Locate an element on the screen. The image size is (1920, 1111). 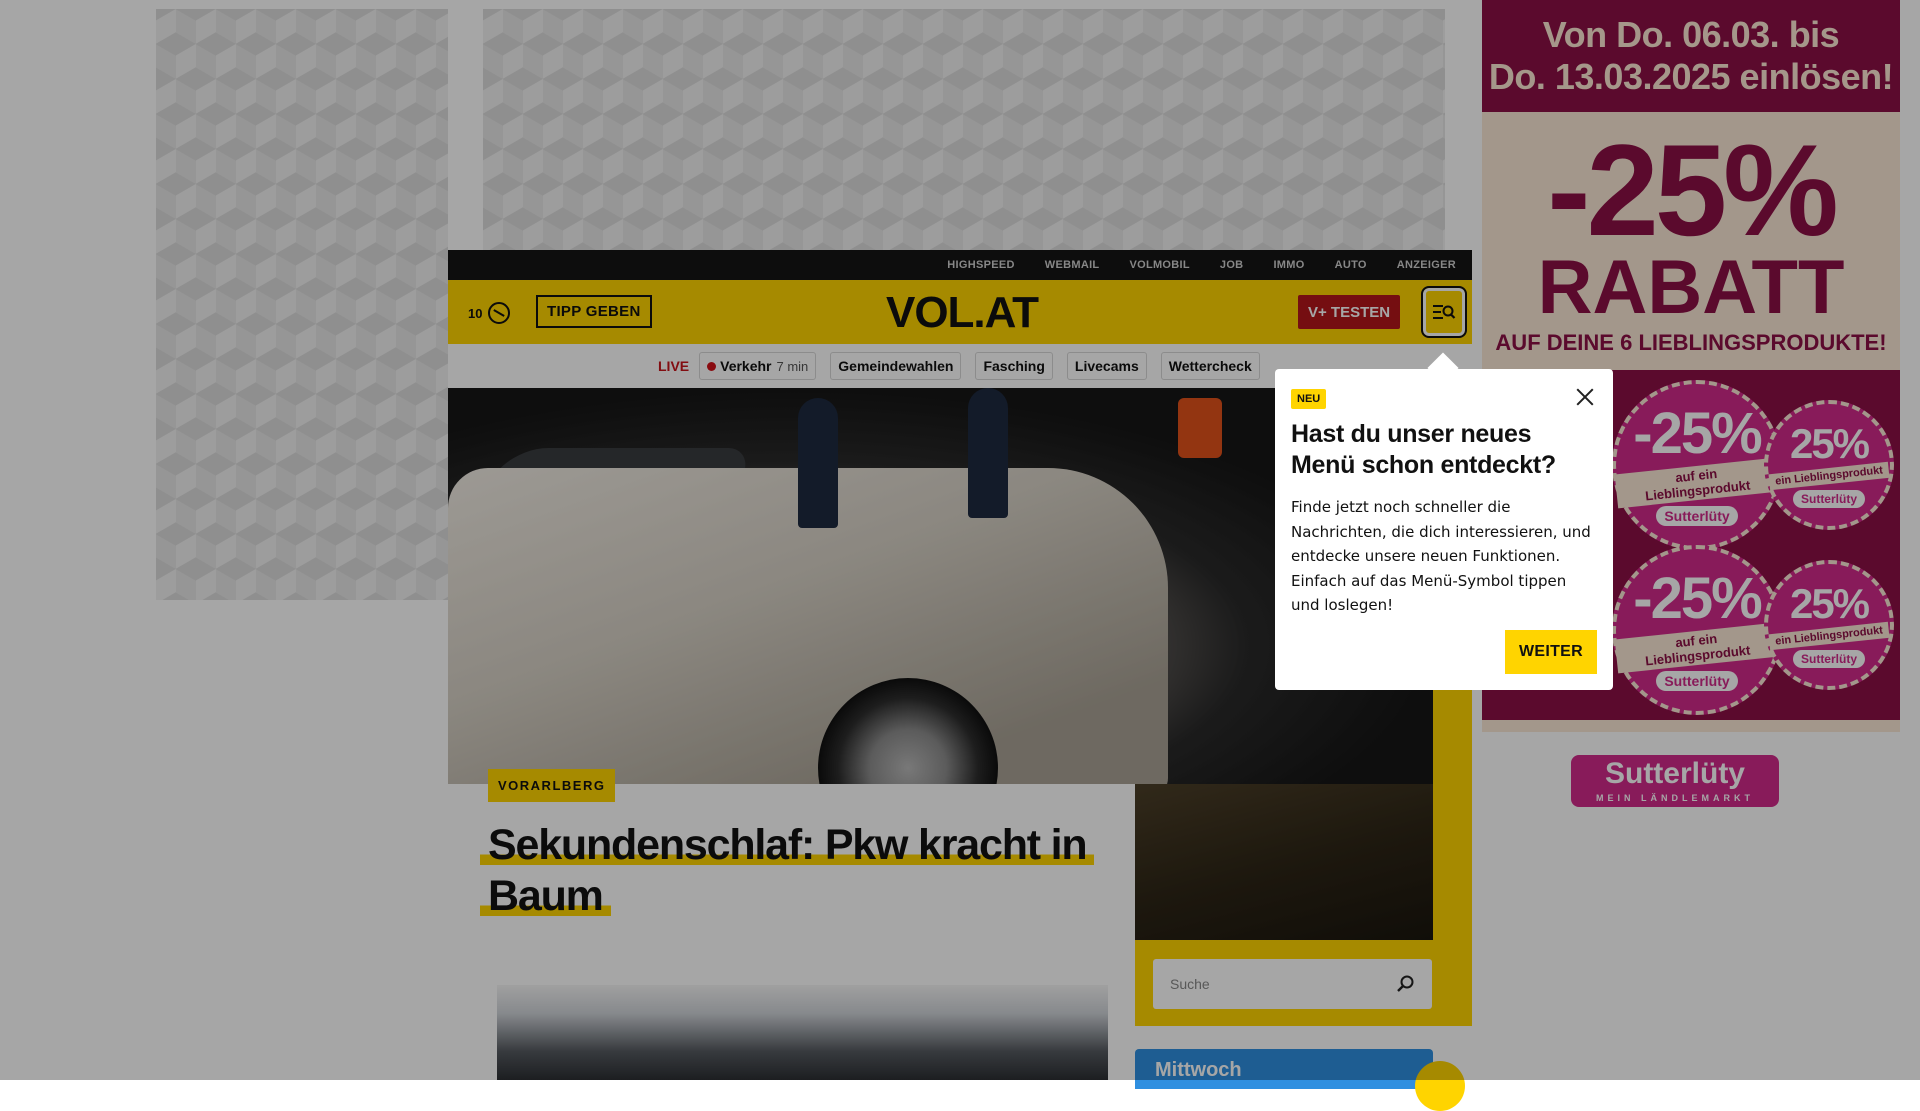
ad-brand-logo: Sutterlüty MEIN LÄNDLEMARKT is located at coordinates (1675, 781).